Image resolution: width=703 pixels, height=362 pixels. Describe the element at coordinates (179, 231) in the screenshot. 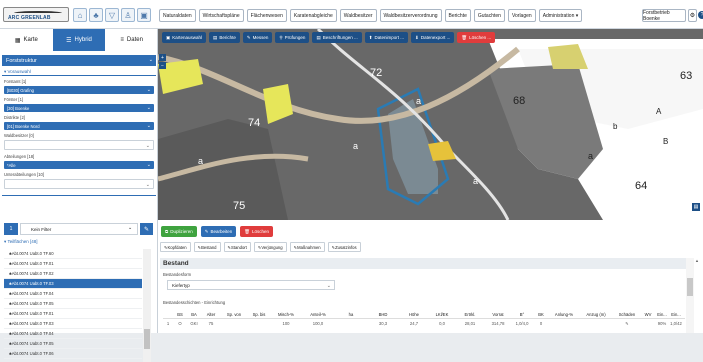

I see `duplizieren-button: ⧉ Duplizieren` at that location.